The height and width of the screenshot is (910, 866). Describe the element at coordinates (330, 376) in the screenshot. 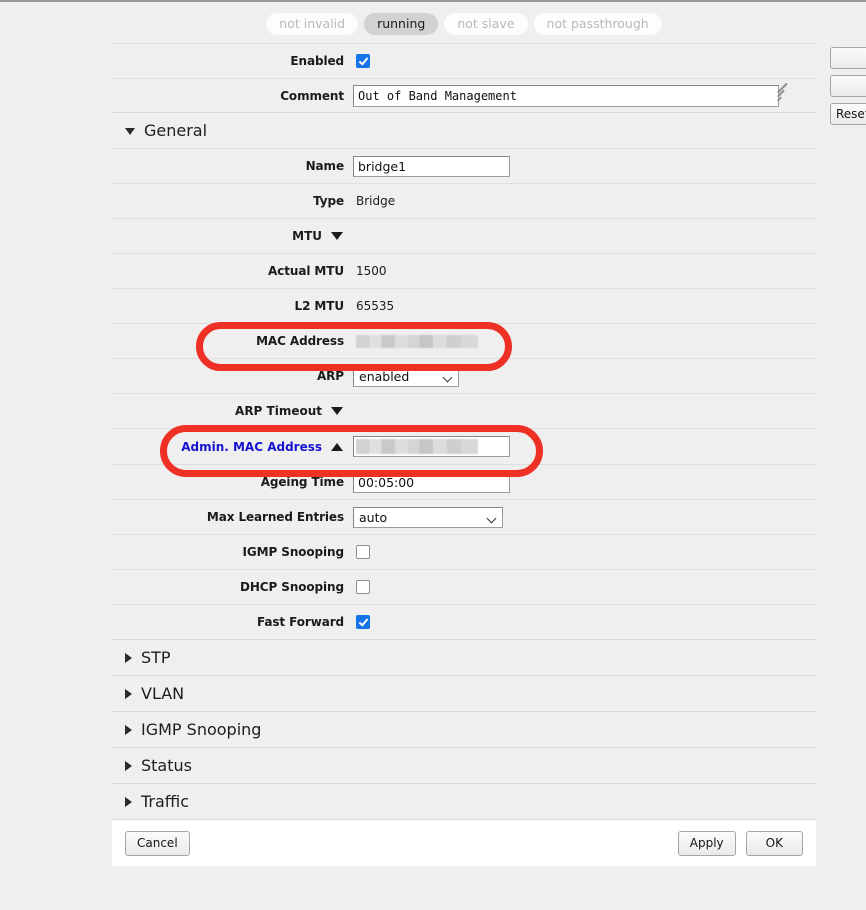

I see `label-arp: ARP` at that location.